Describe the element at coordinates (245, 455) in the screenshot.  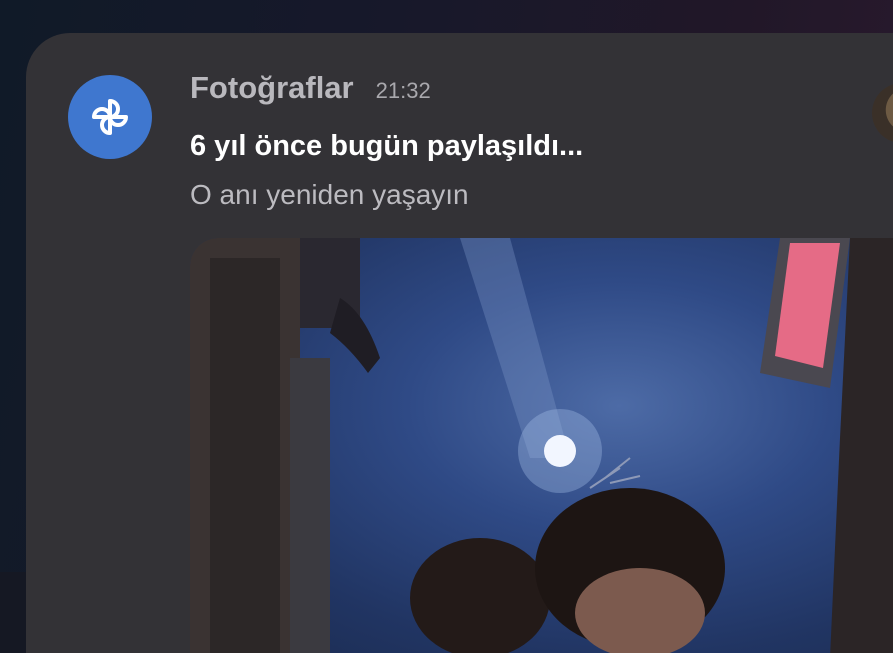
I see `door-frame` at that location.